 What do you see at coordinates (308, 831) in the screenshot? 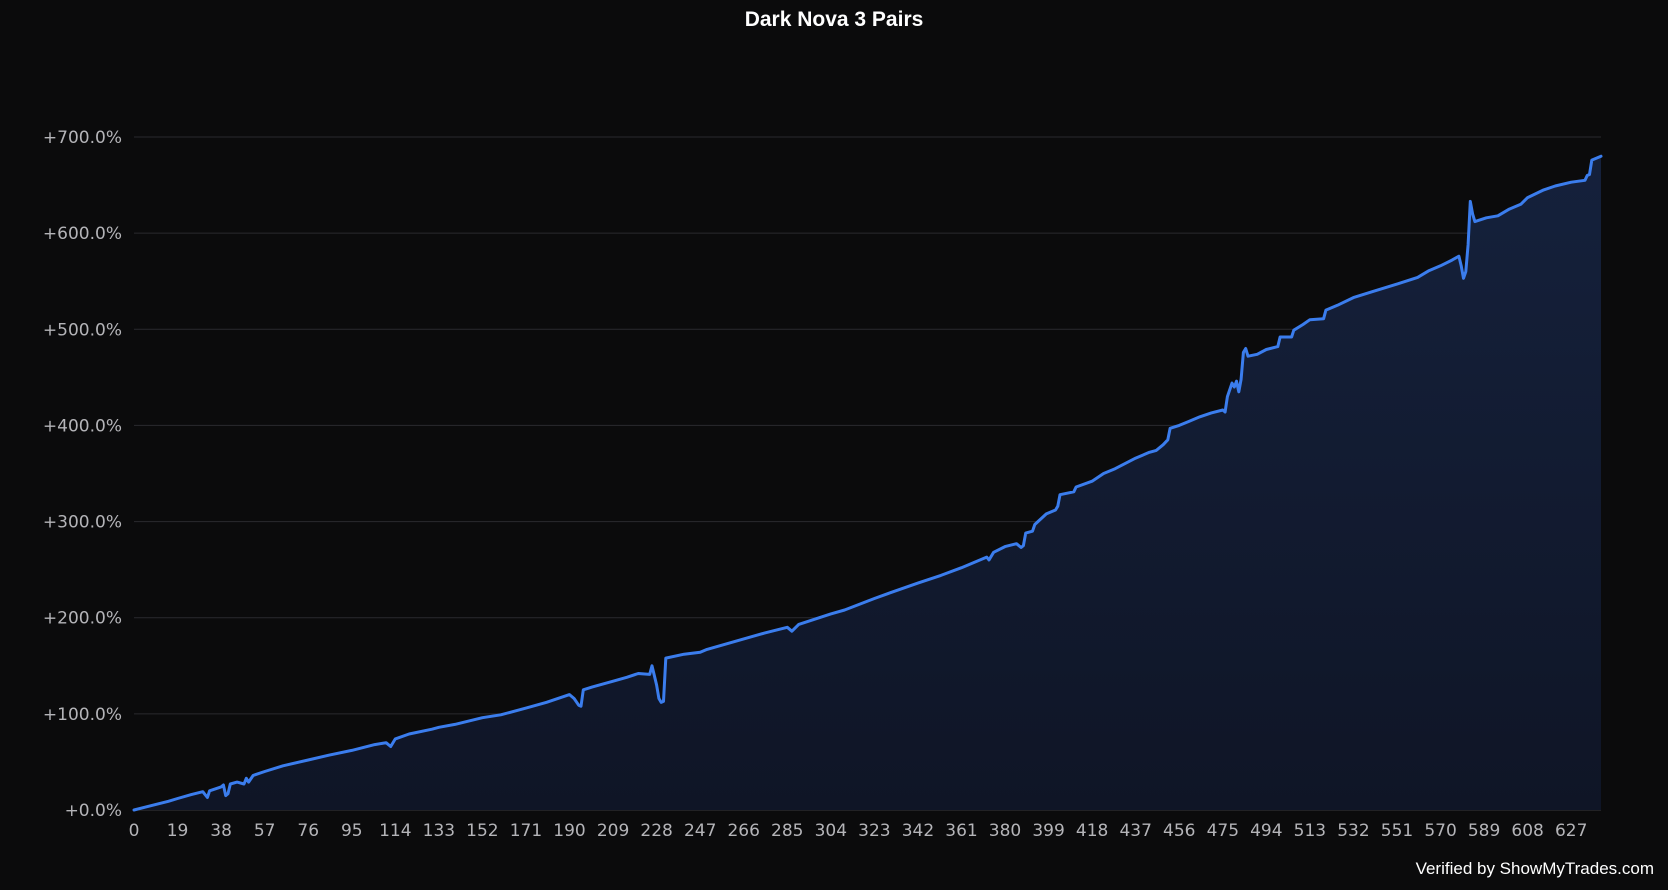
I see `x-tick-label: 76` at bounding box center [308, 831].